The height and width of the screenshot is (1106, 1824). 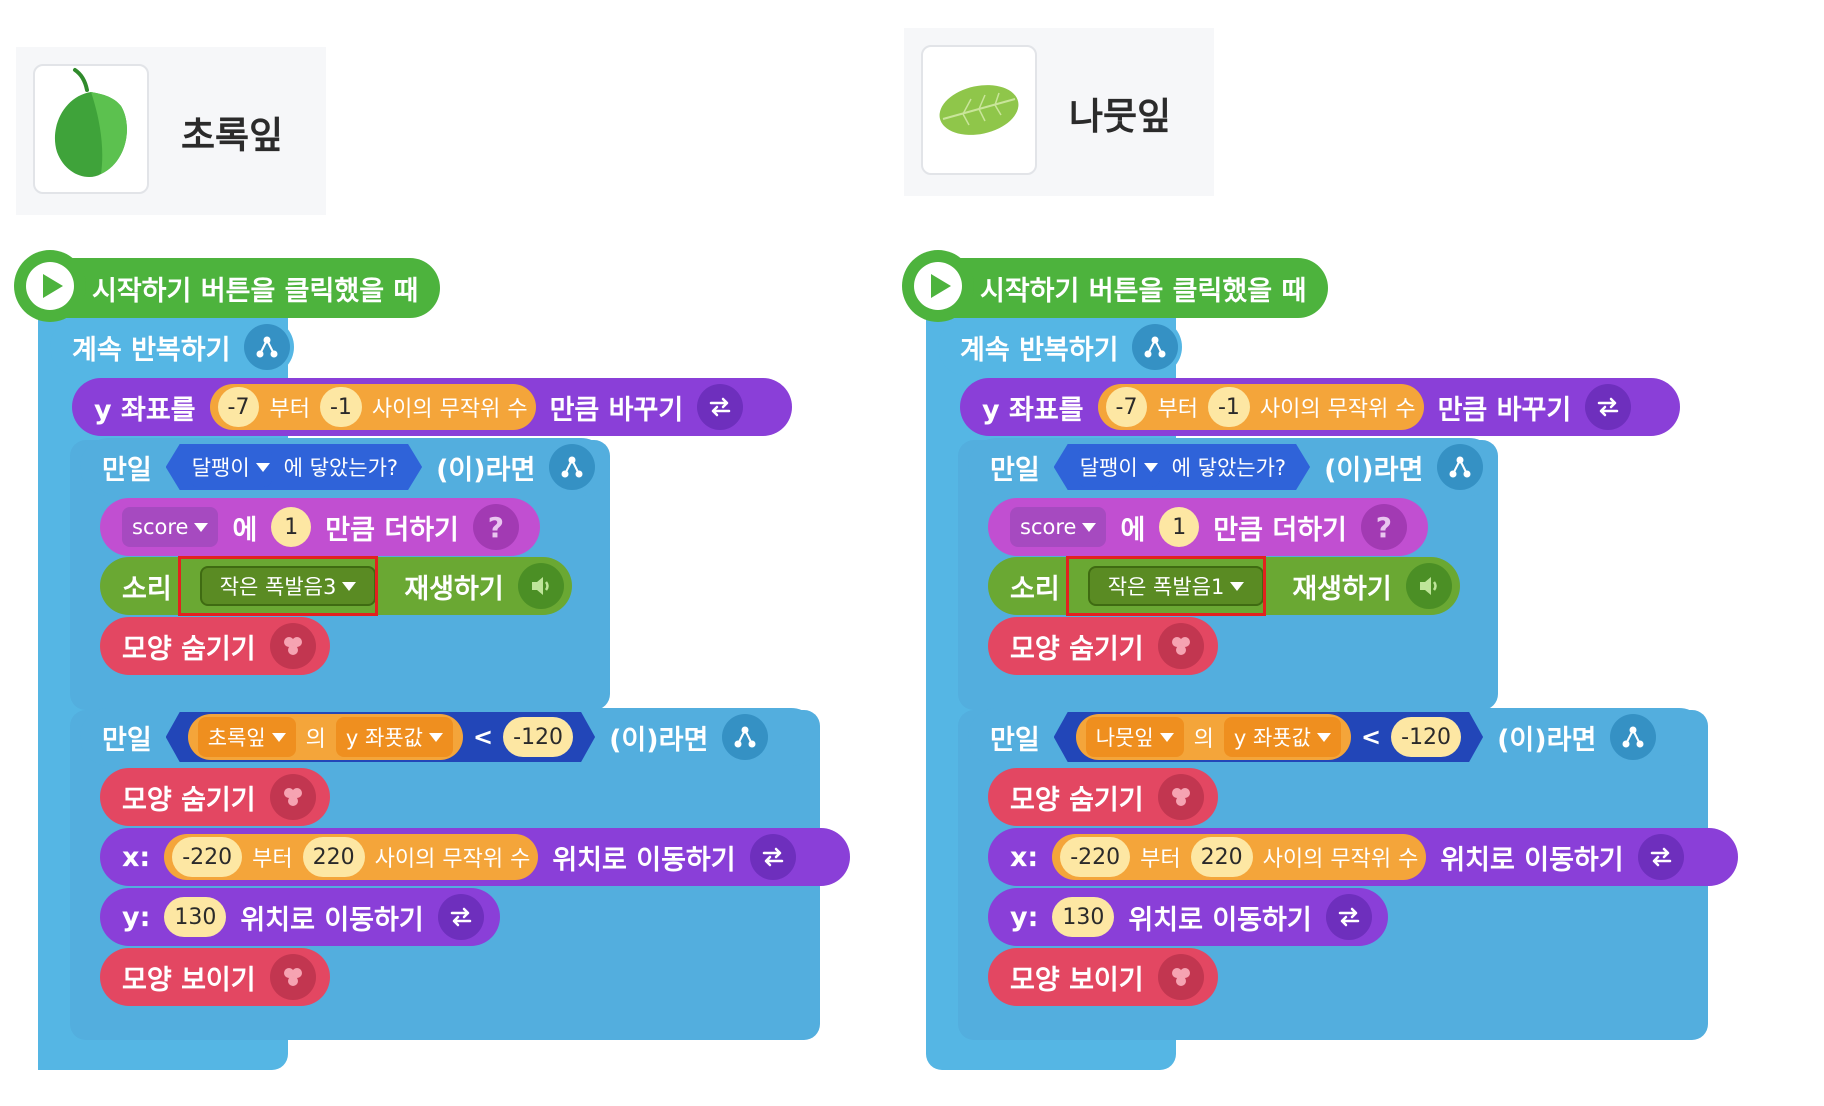 What do you see at coordinates (1428, 586) in the screenshot?
I see `speaker-icon` at bounding box center [1428, 586].